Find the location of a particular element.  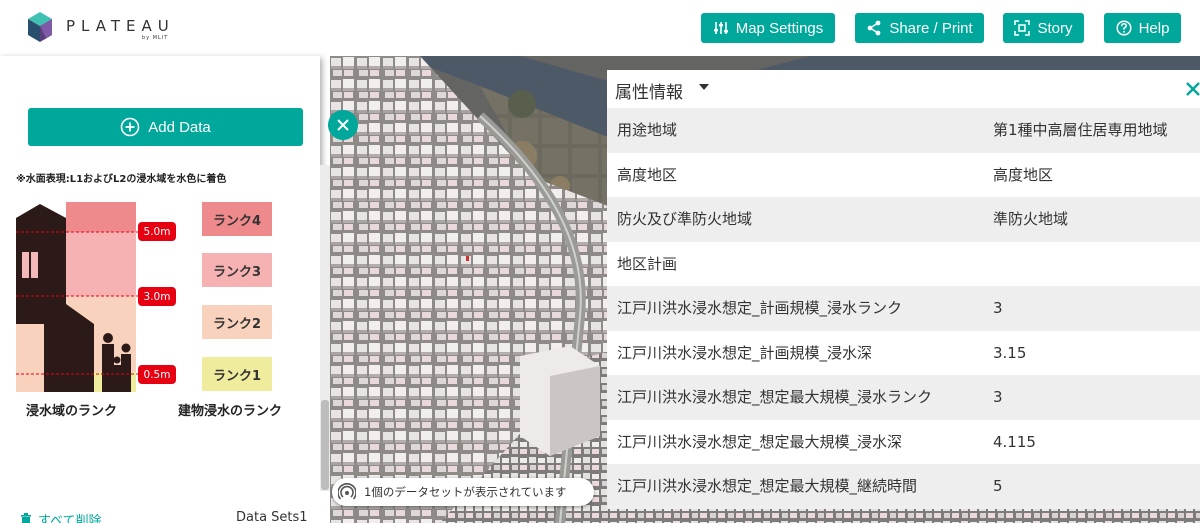

depth-label-05m: 0.5m is located at coordinates (157, 374).